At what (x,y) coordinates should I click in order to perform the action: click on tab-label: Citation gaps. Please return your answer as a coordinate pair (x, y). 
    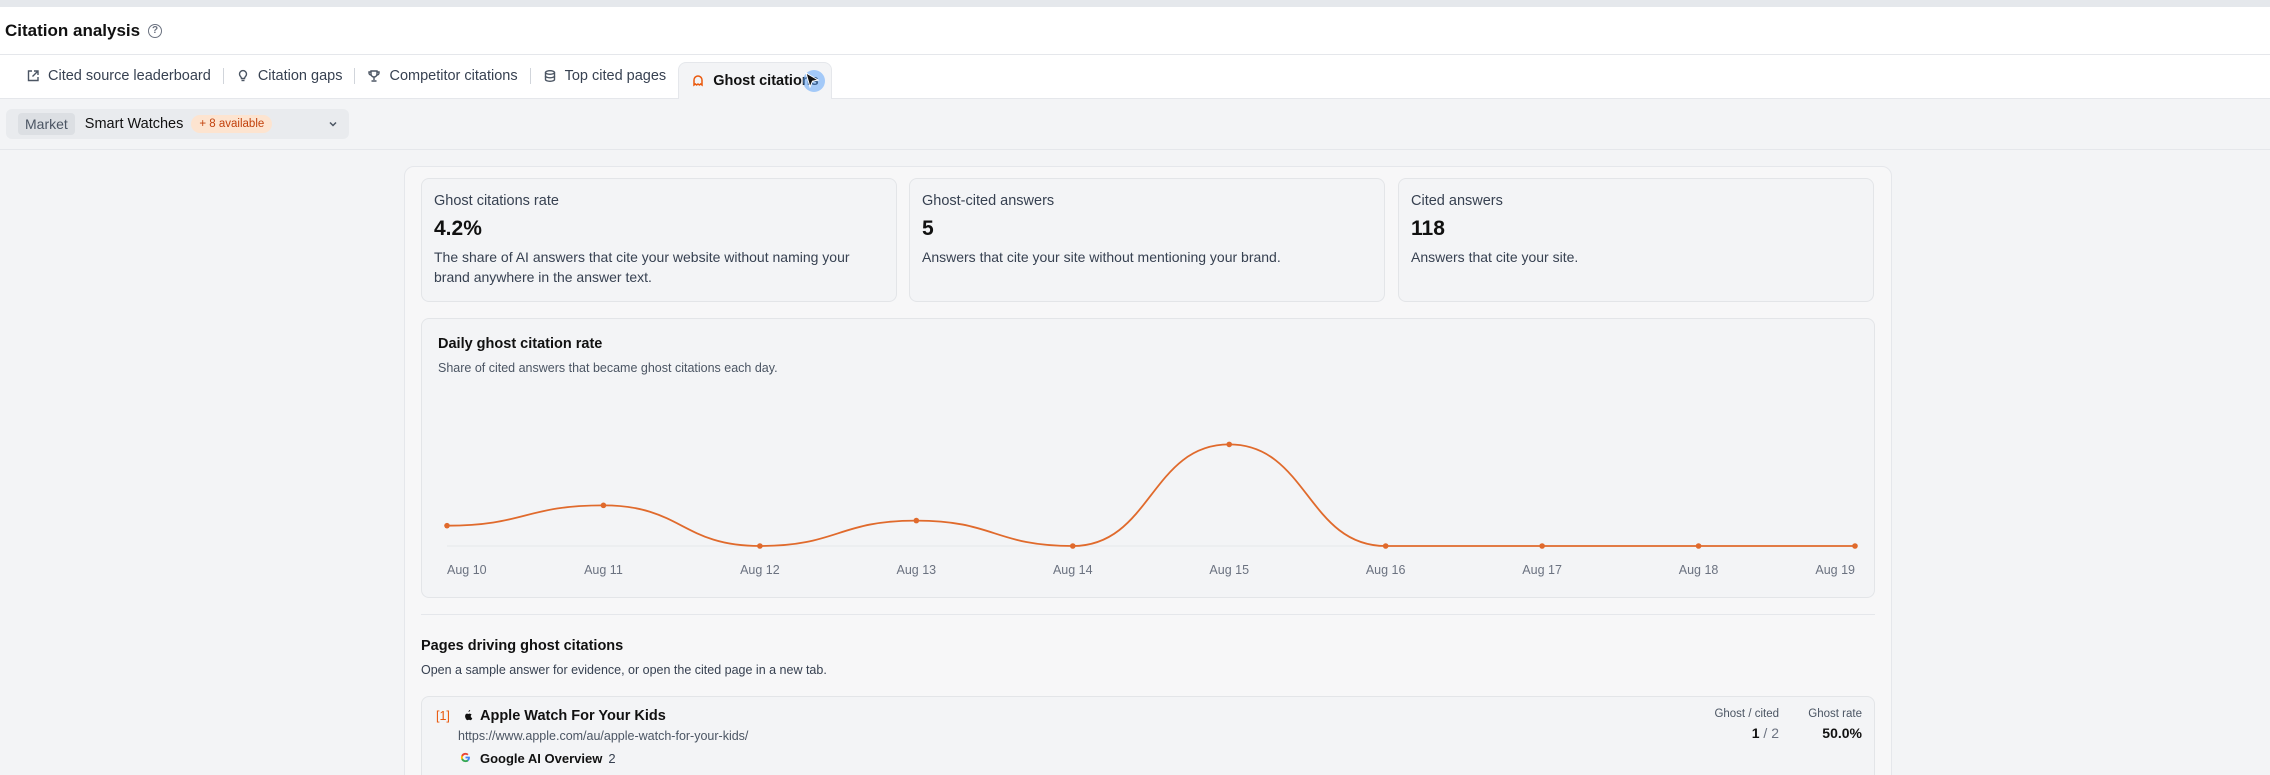
    Looking at the image, I should click on (300, 76).